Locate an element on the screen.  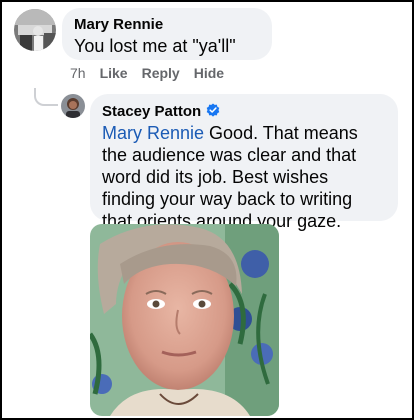
comment-author: Mary Rennie is located at coordinates (167, 25).